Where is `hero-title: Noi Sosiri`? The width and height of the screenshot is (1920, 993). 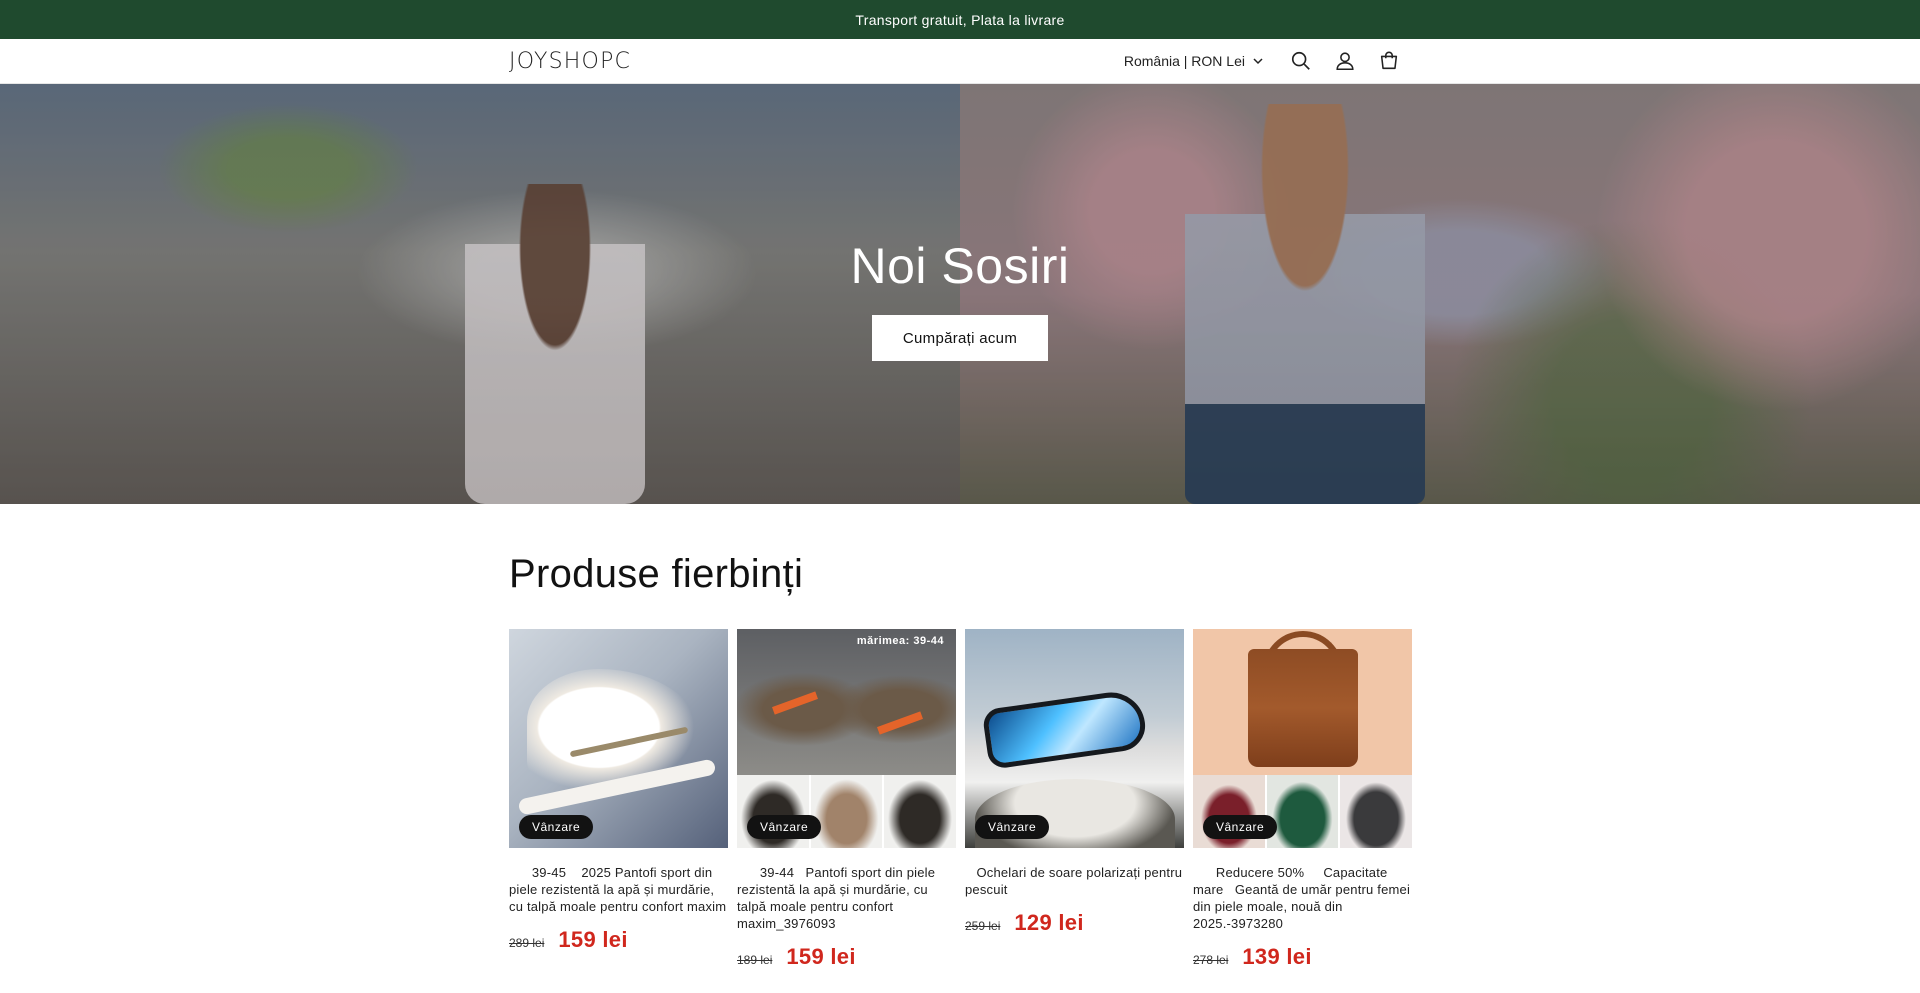
hero-title: Noi Sosiri is located at coordinates (960, 266).